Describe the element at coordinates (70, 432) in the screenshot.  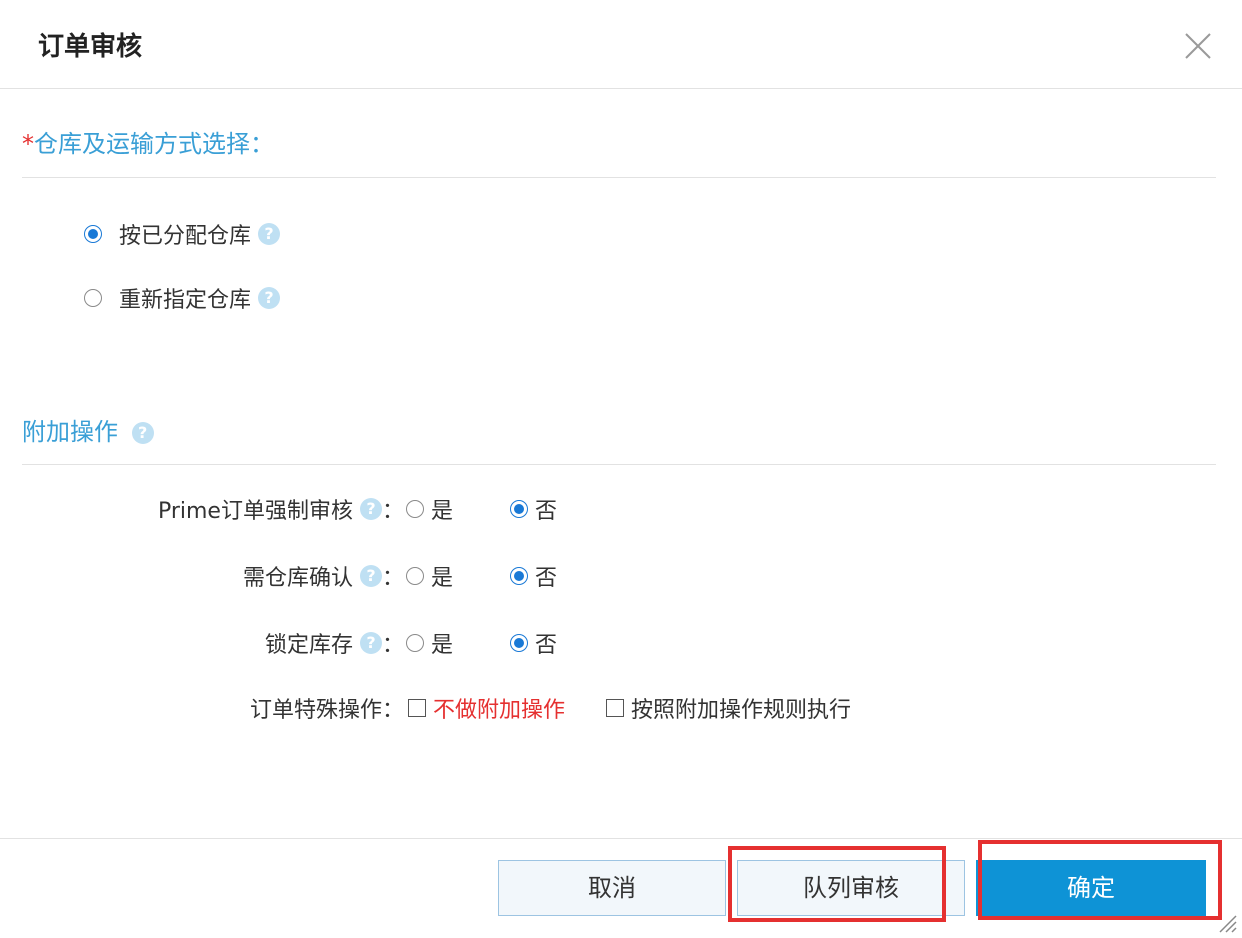
I see `extra-section-label: 附加操作` at that location.